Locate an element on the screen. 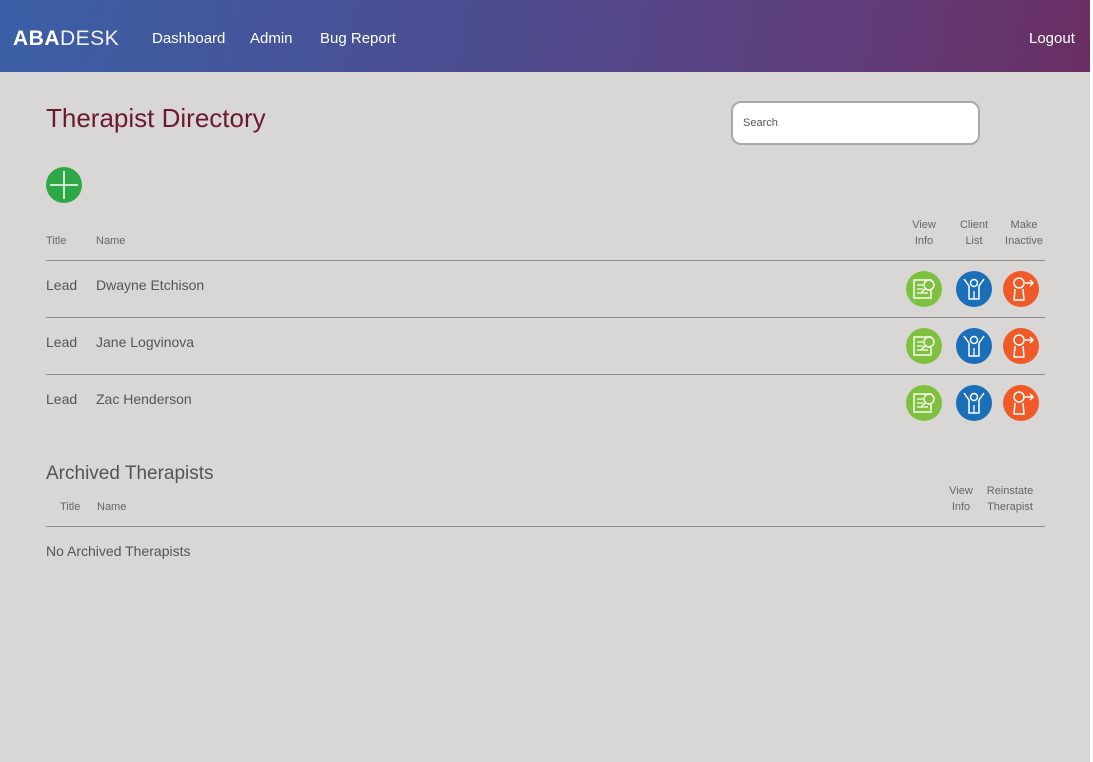 The height and width of the screenshot is (762, 1093). nav-bug-report: Bug Report is located at coordinates (358, 39).